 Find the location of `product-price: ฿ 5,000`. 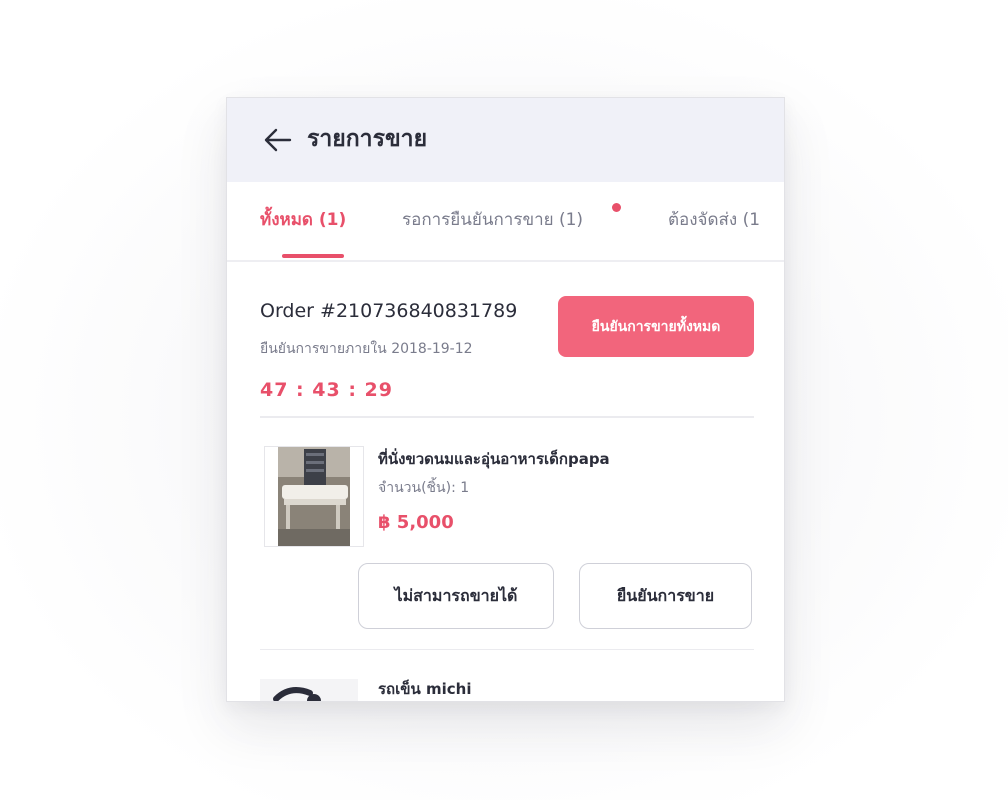

product-price: ฿ 5,000 is located at coordinates (416, 522).